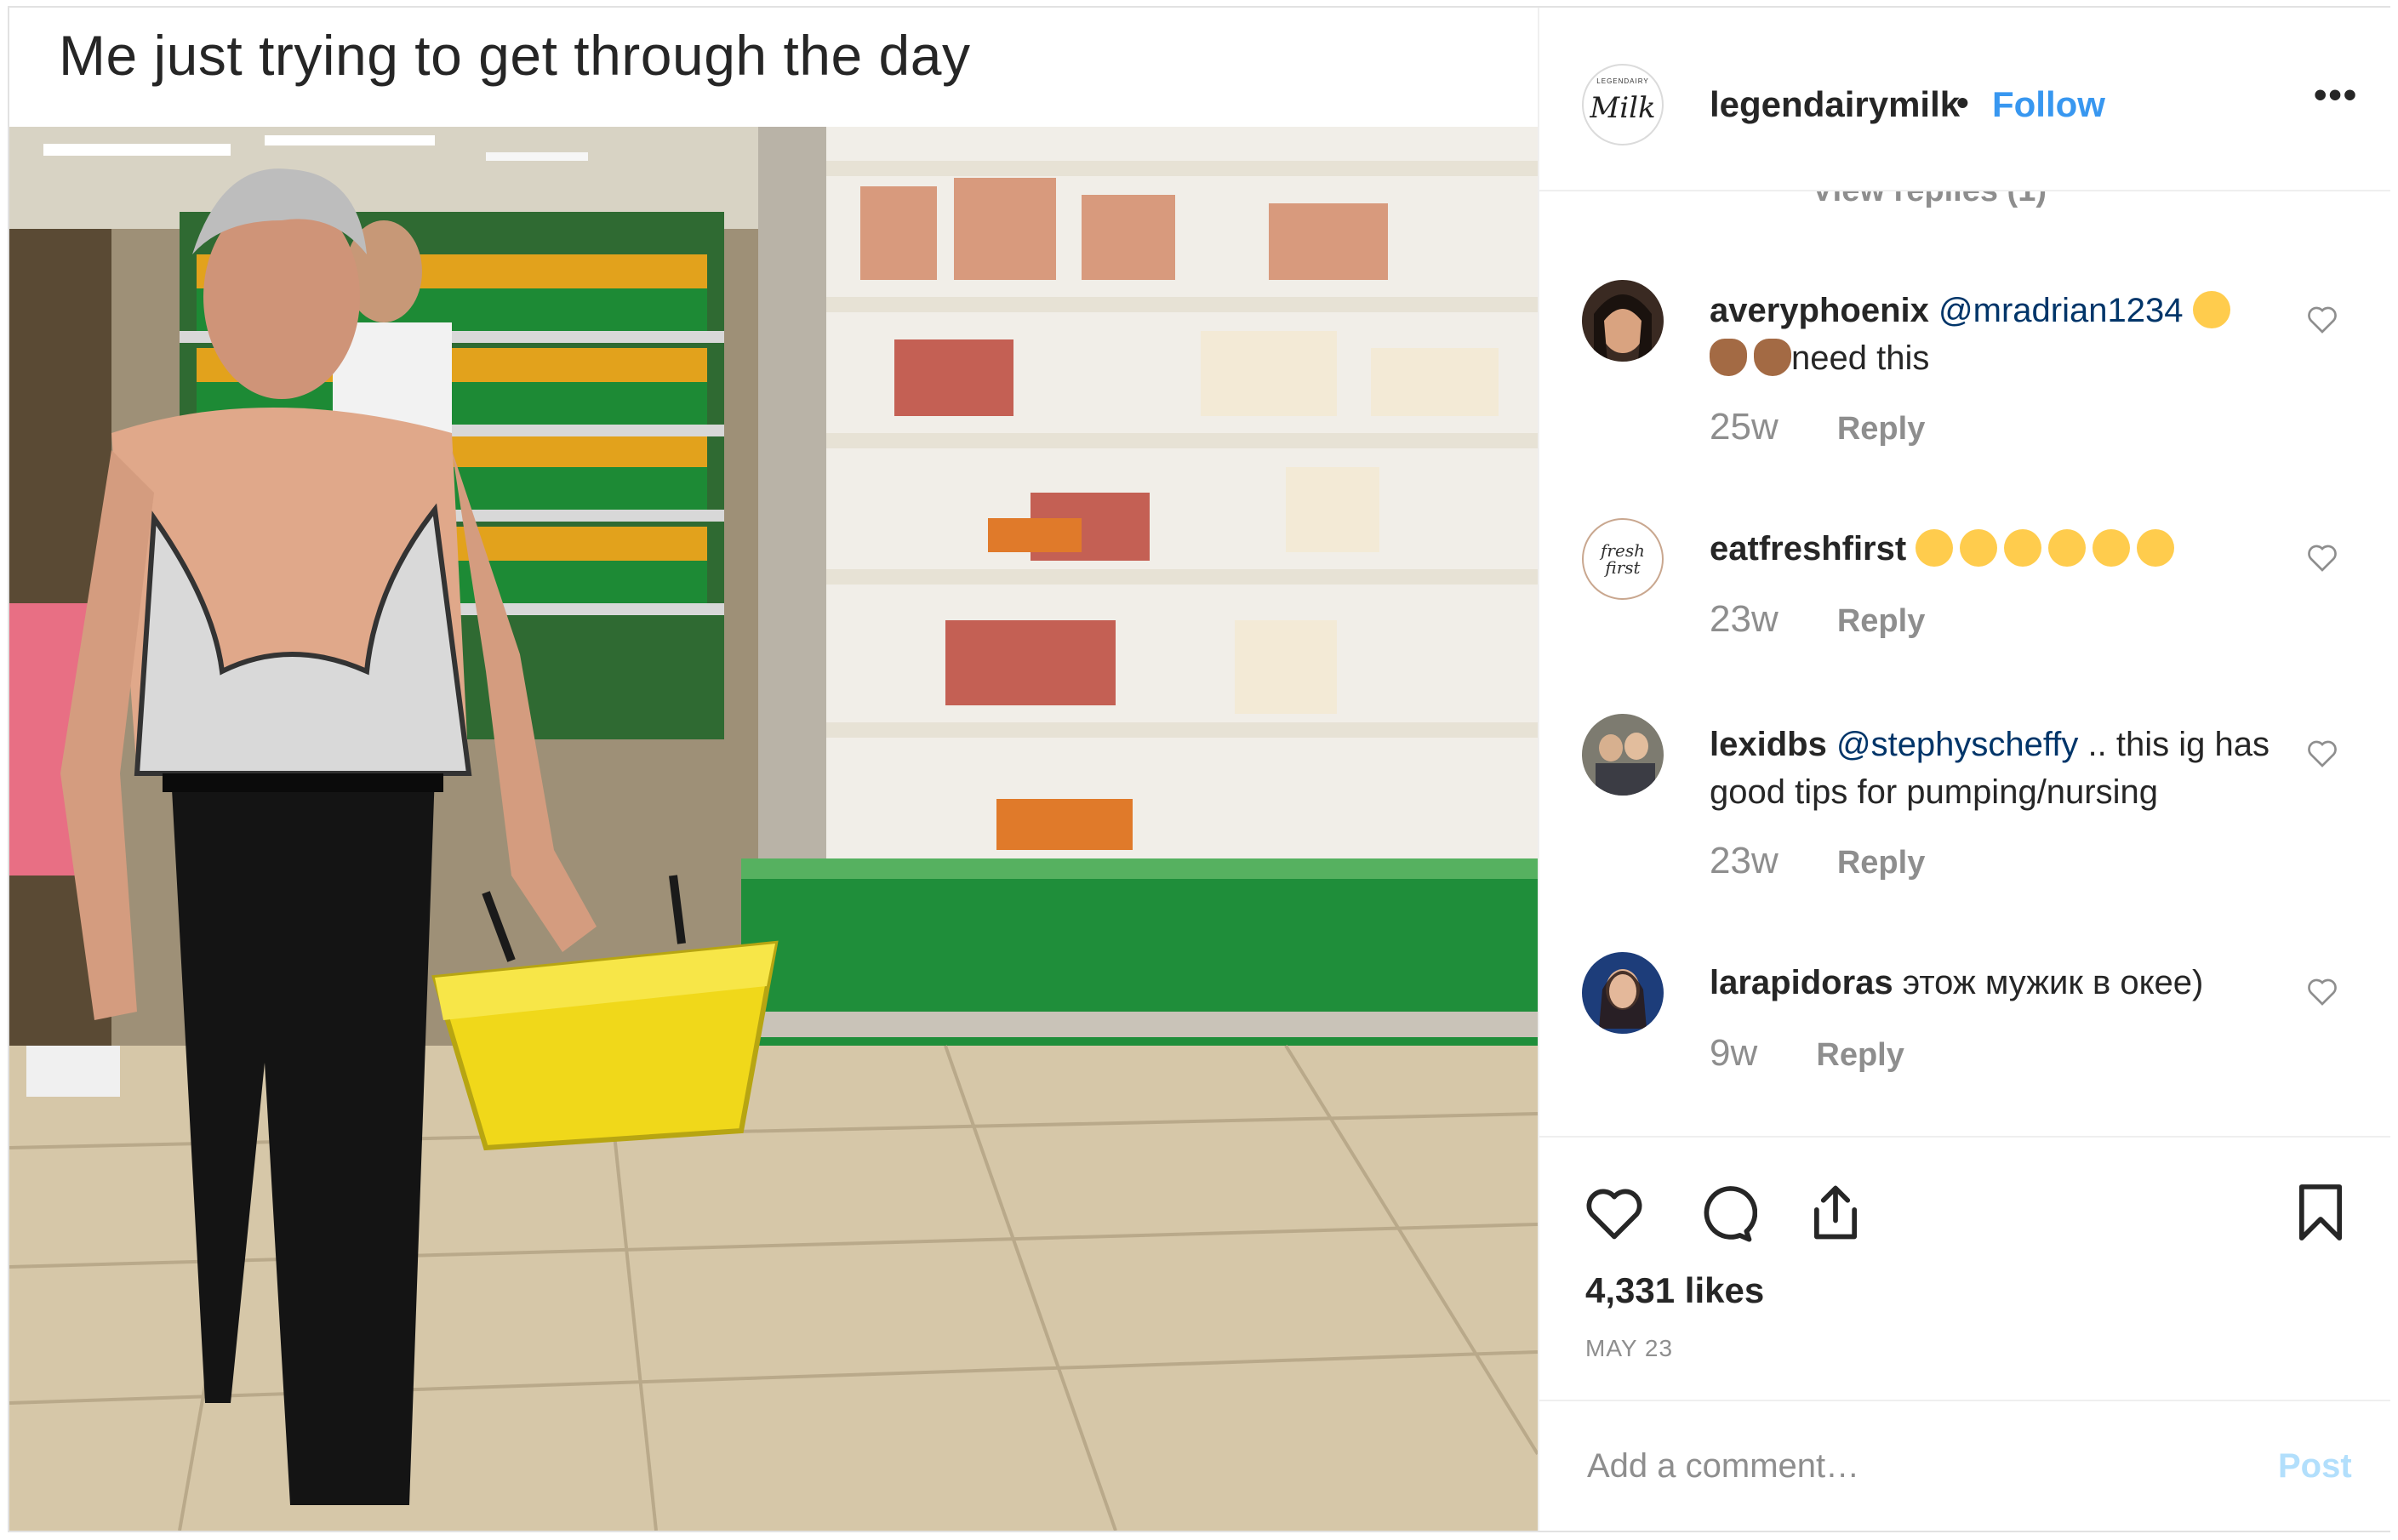 This screenshot has height=1540, width=2398. What do you see at coordinates (1622, 81) in the screenshot?
I see `avatar-logo-small: LEGENDAIRY` at bounding box center [1622, 81].